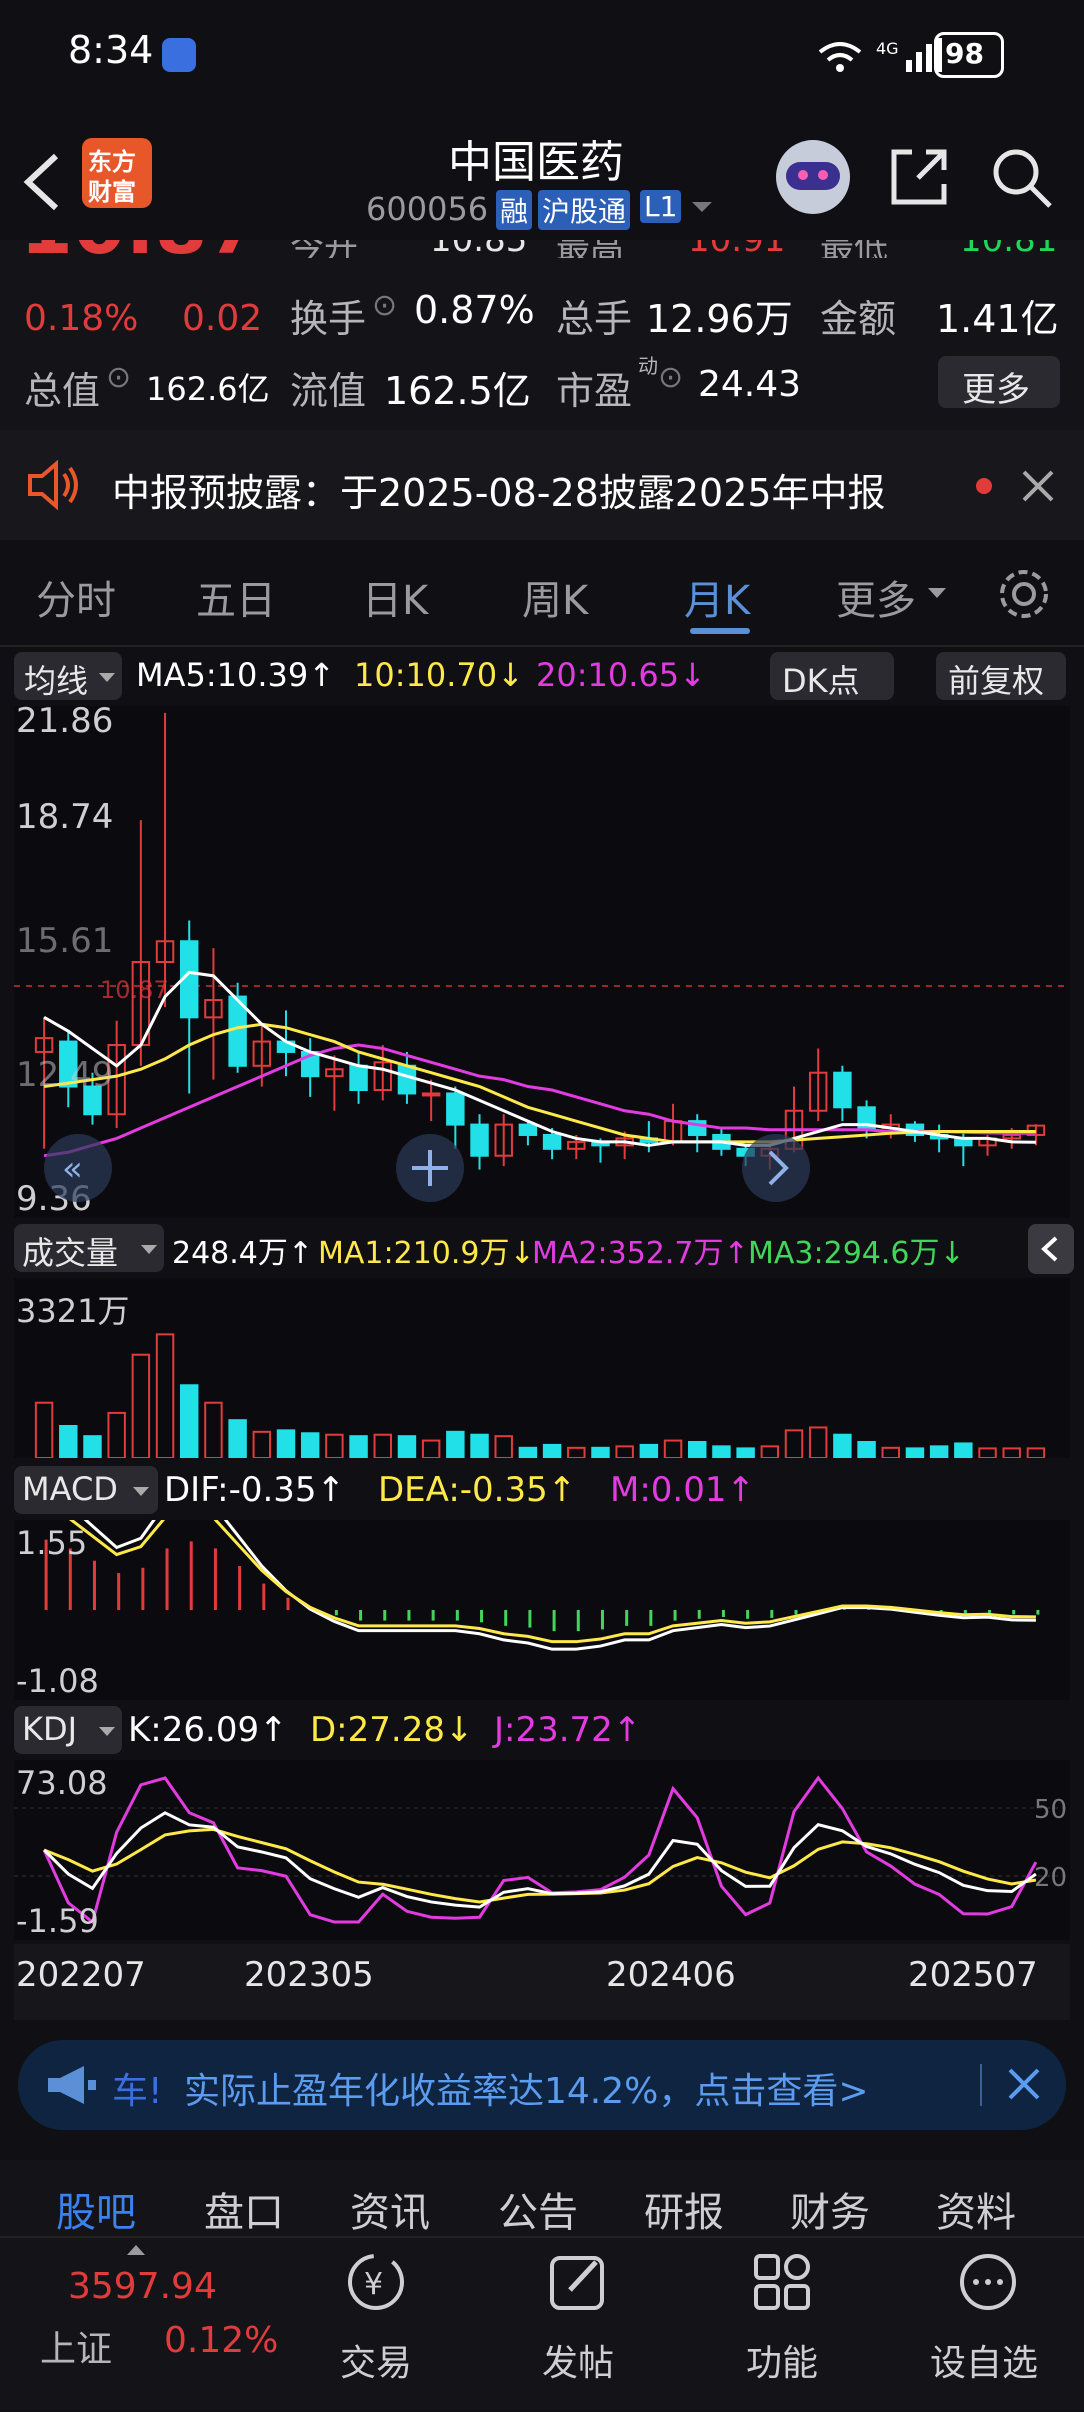  I want to click on tab-weekly-k: 周K, so click(555, 597).